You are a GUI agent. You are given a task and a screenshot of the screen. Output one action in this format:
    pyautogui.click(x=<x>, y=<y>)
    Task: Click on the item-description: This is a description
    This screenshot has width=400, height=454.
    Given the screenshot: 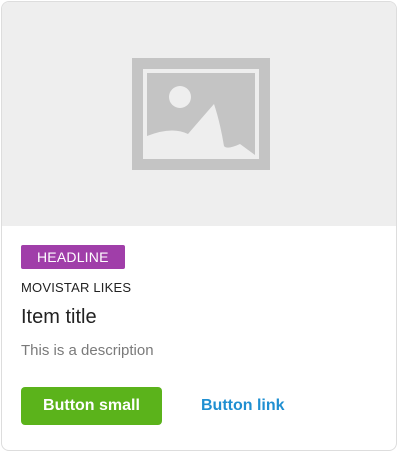 What is the action you would take?
    pyautogui.click(x=87, y=350)
    